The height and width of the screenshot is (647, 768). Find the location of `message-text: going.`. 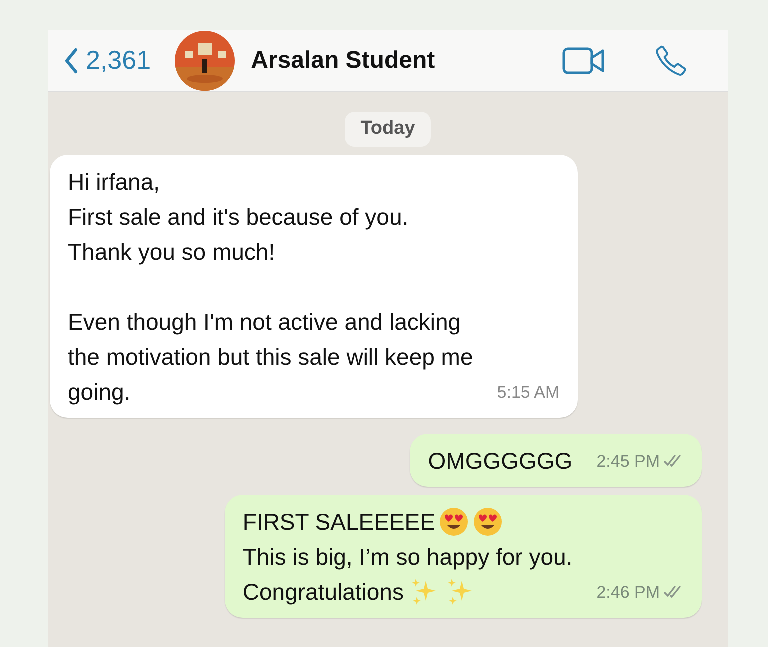

message-text: going. is located at coordinates (99, 392).